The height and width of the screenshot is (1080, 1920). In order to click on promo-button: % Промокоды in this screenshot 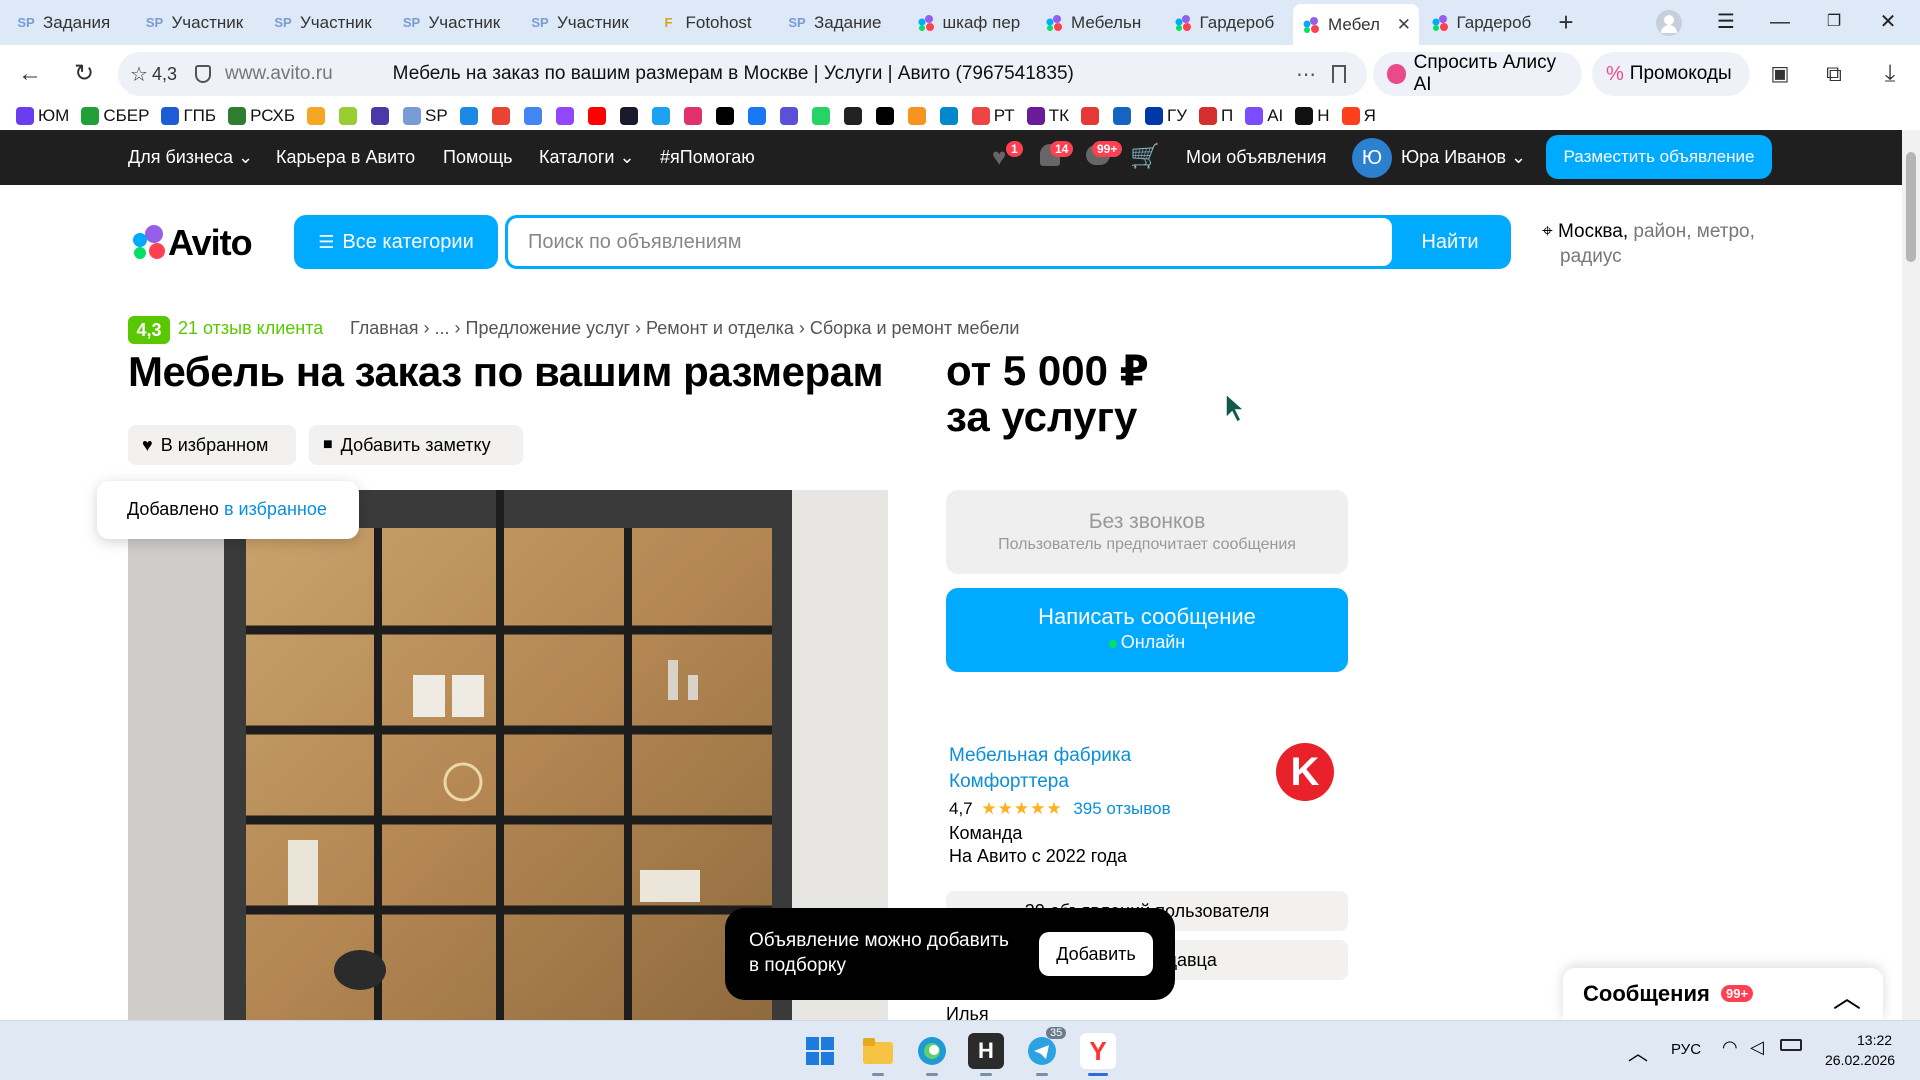, I will do `click(1671, 74)`.